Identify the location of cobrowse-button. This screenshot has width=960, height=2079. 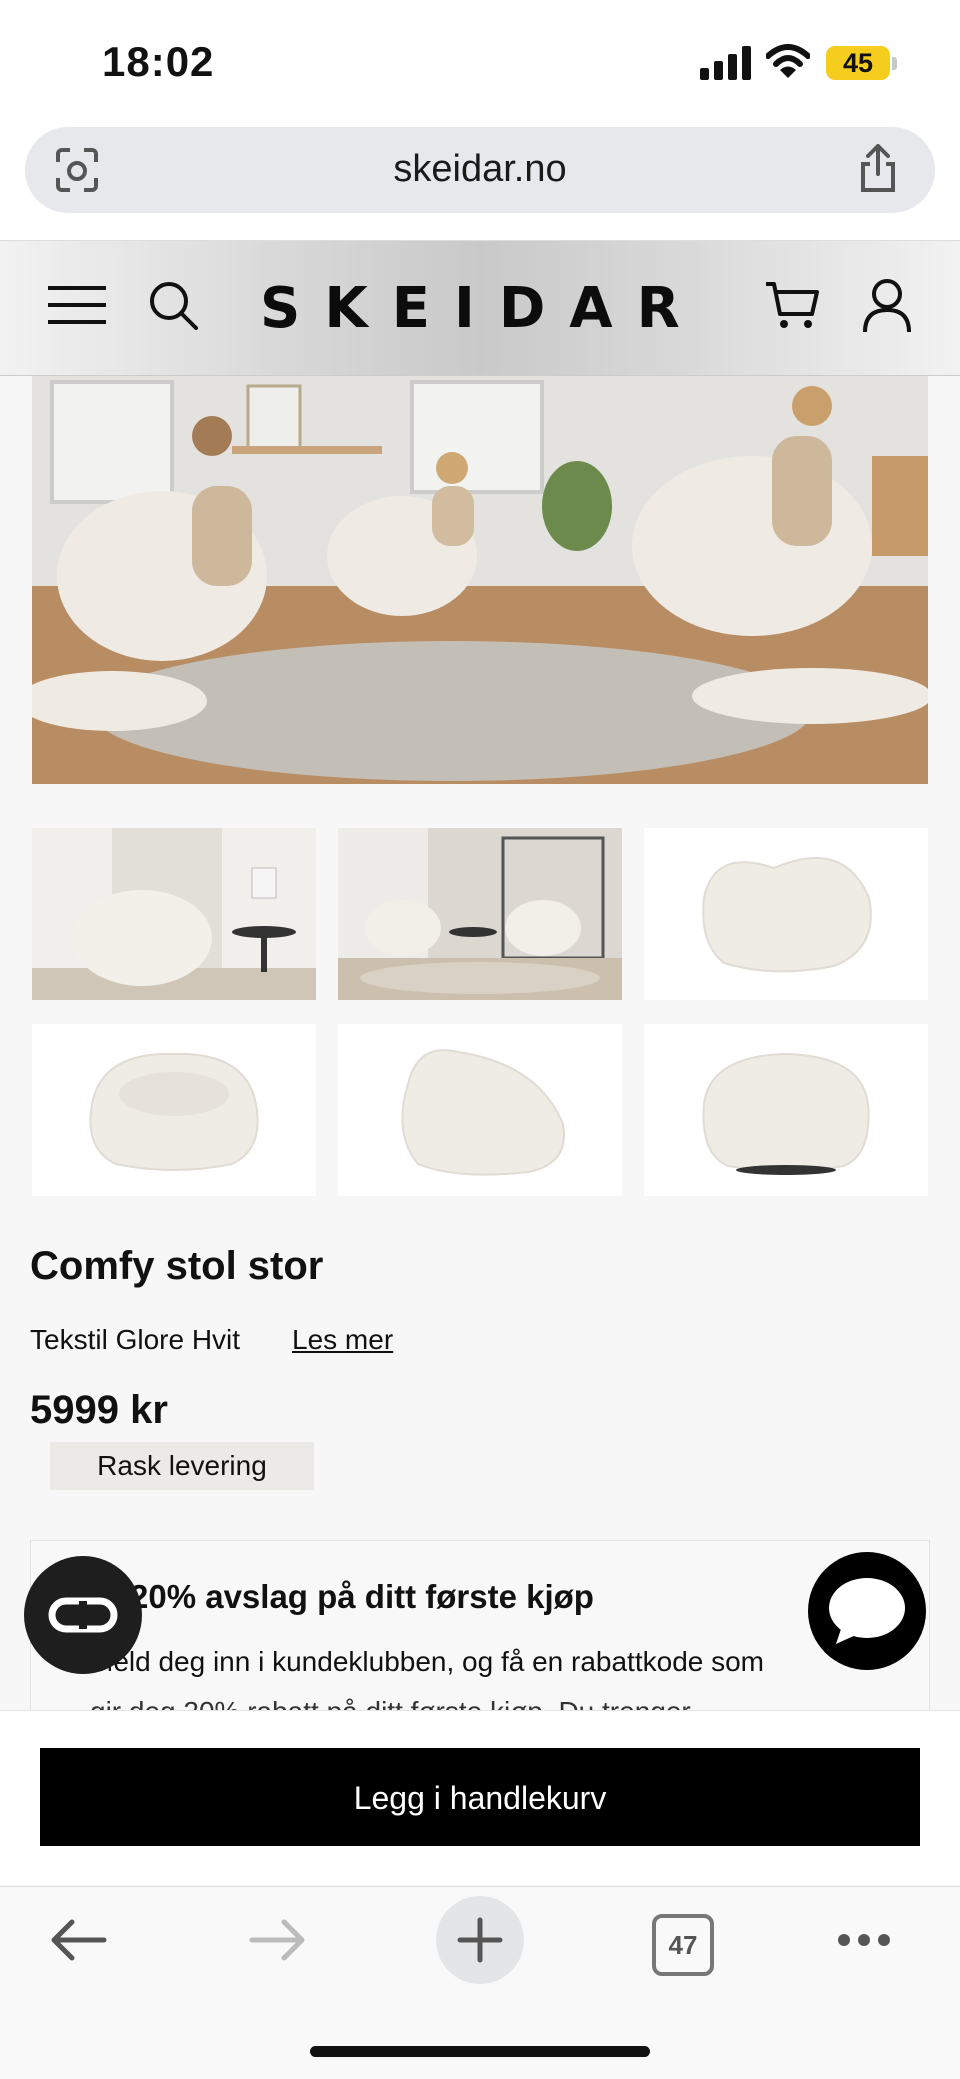
(83, 1615).